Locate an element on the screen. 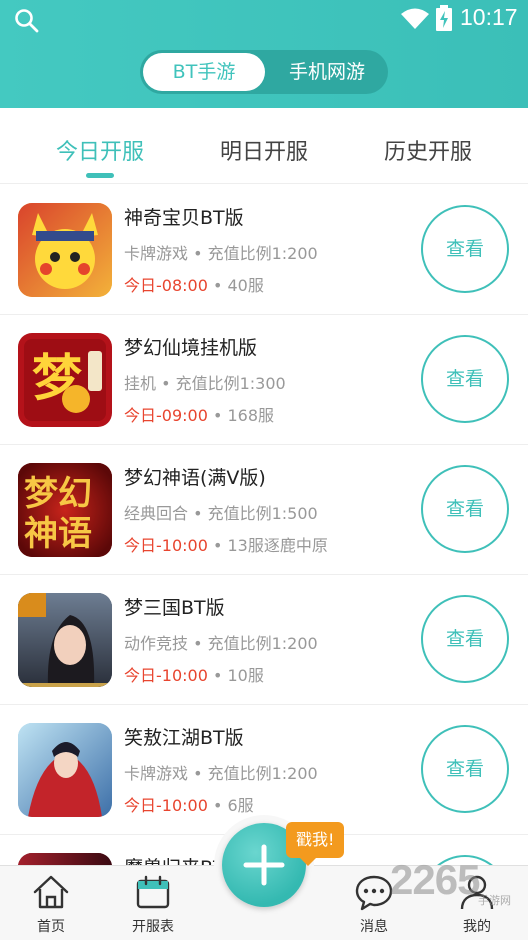 The width and height of the screenshot is (528, 940). server-schedule: 今日-10:00 • 10服 is located at coordinates (194, 674).